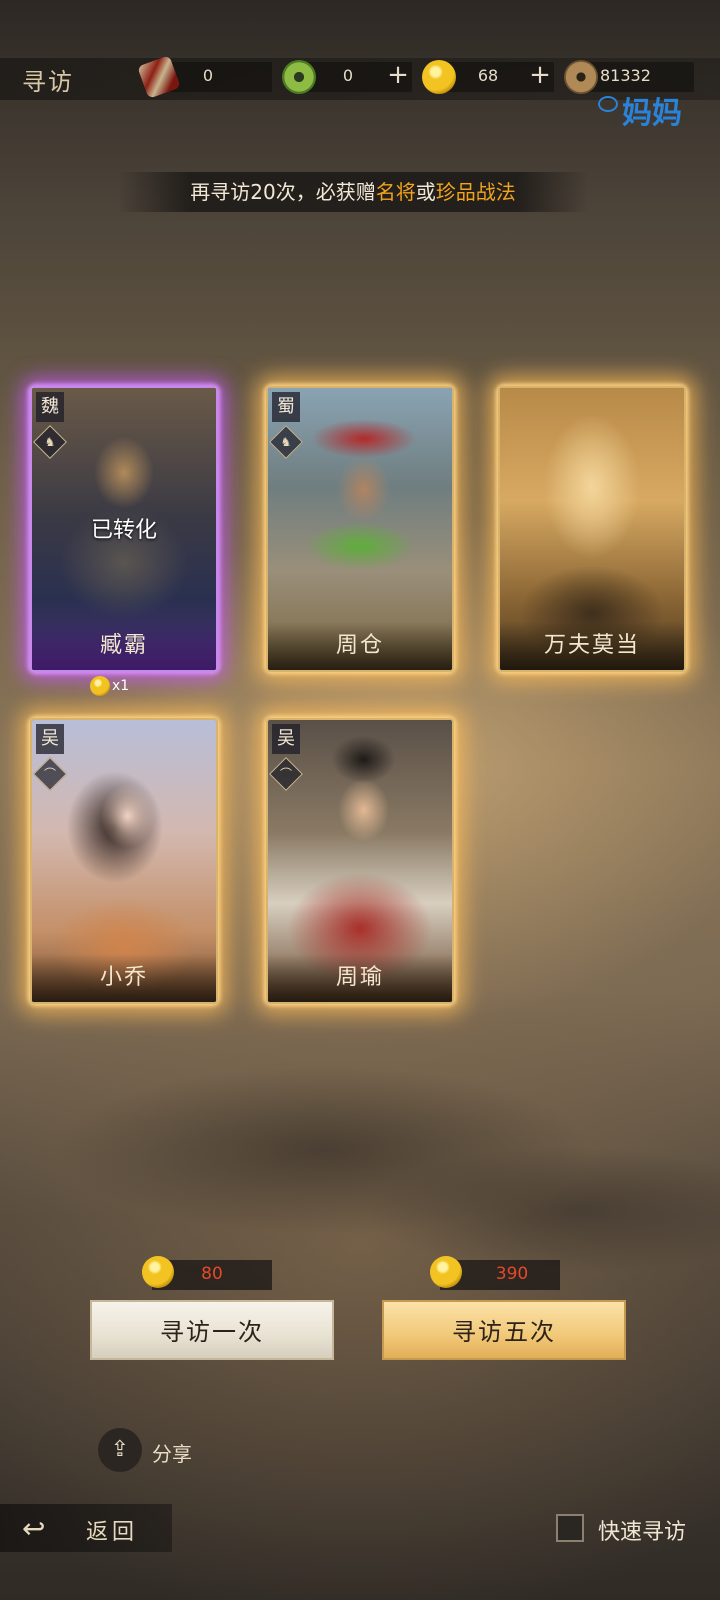 This screenshot has height=1600, width=720. I want to click on coin-count: 81332, so click(625, 75).